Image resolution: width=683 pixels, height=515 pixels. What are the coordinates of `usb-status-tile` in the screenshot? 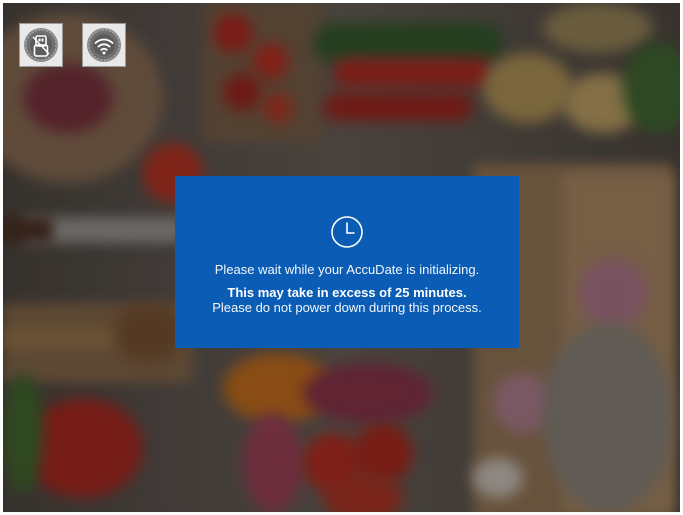 It's located at (41, 45).